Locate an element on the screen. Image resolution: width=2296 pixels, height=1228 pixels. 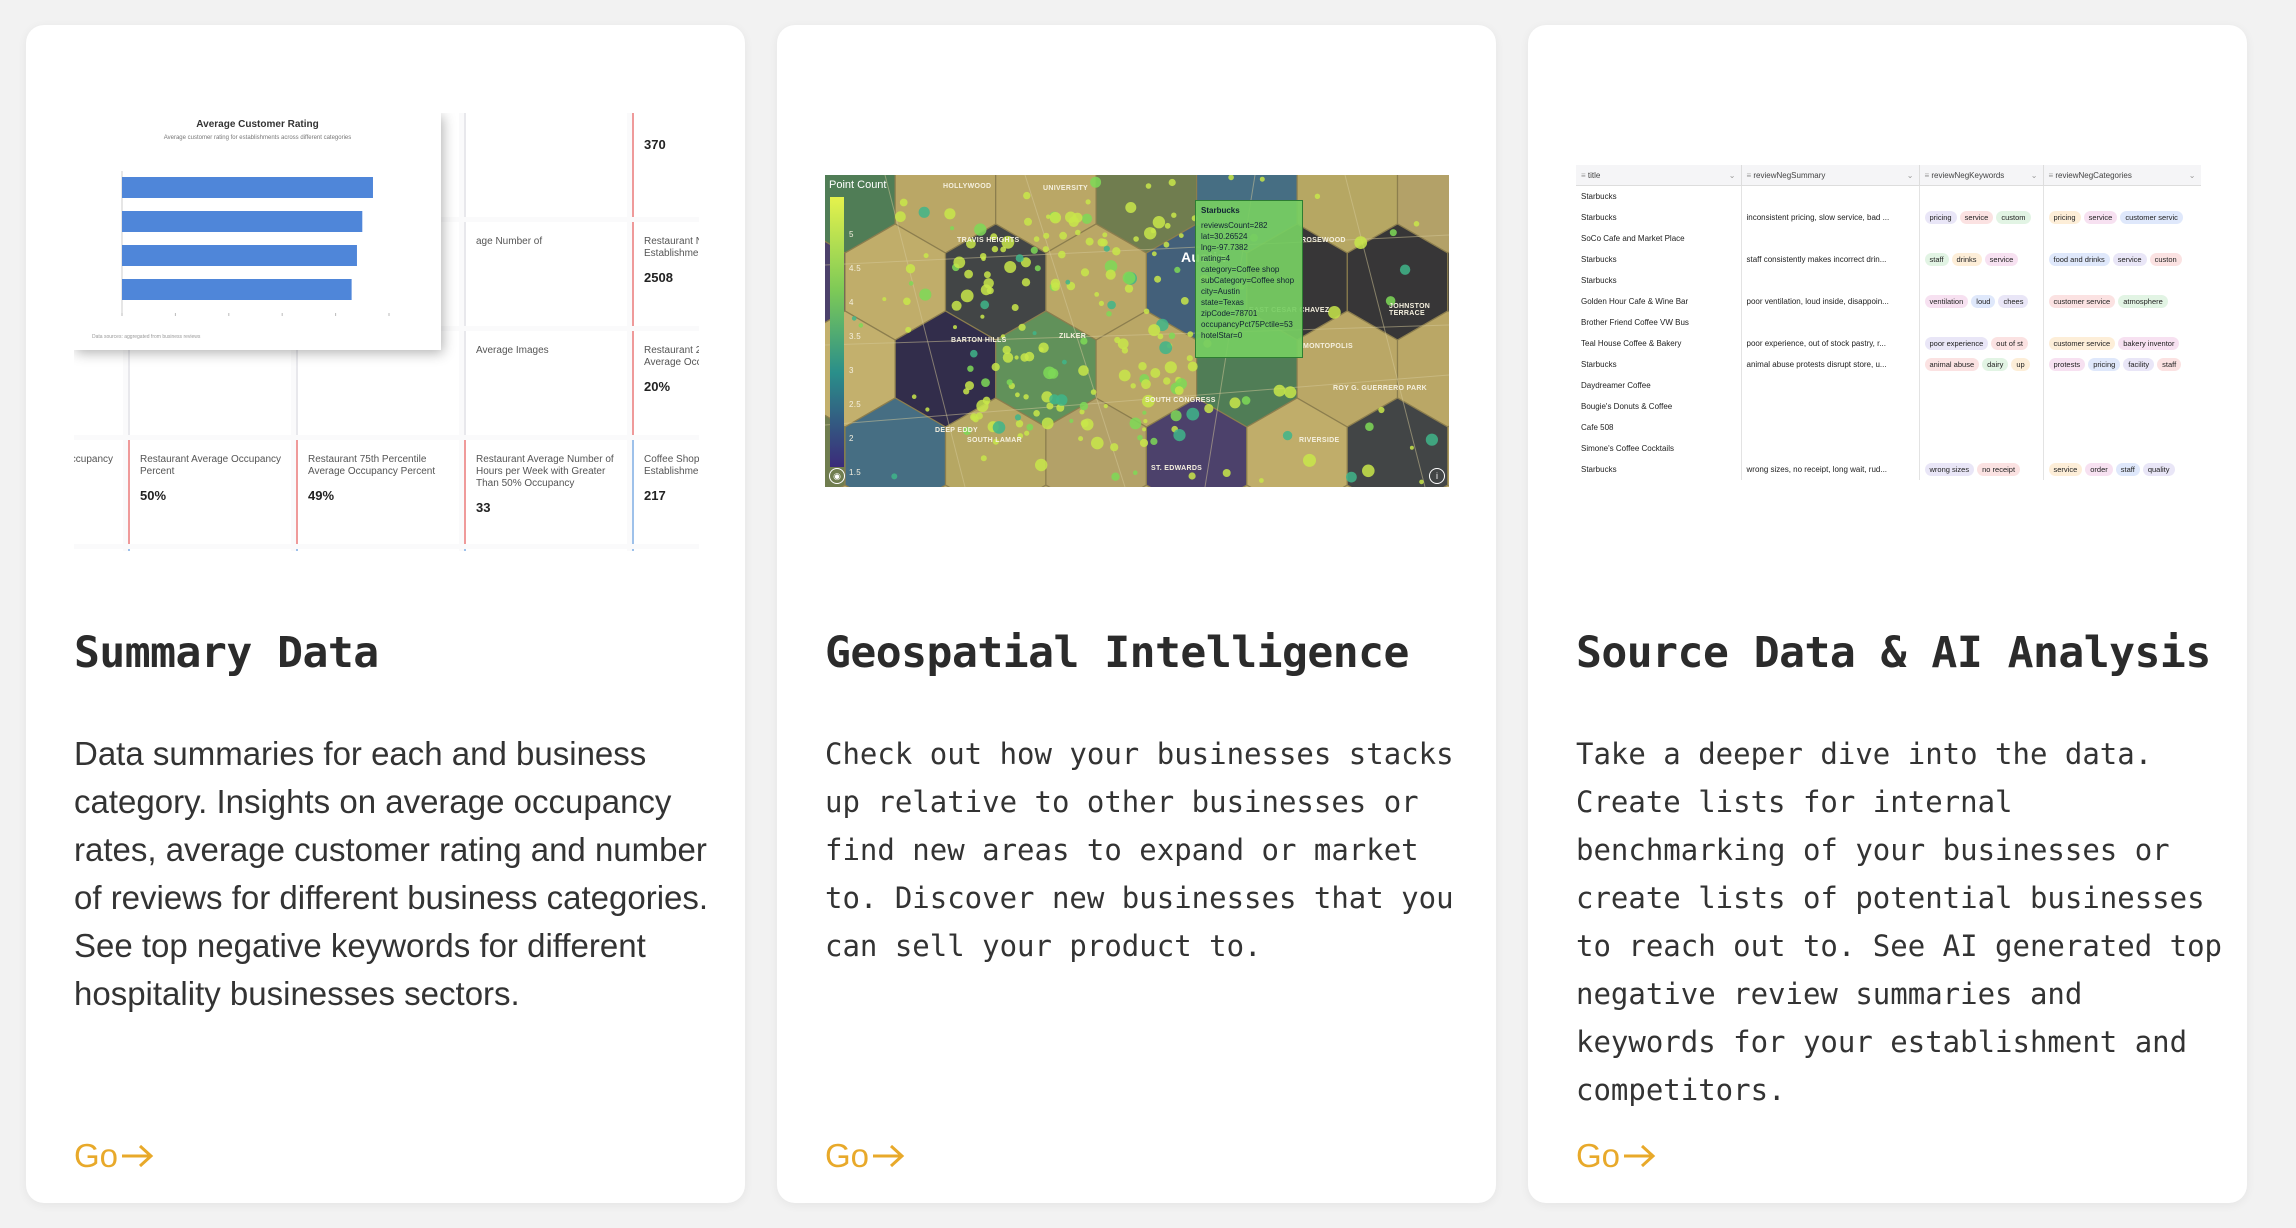
map-place-label: ROSEWOOD is located at coordinates (1323, 240).